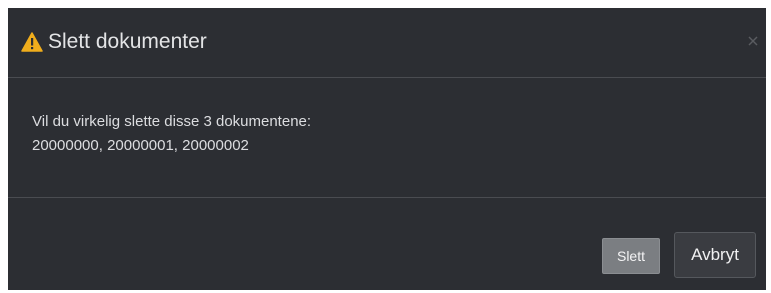 The image size is (771, 293). What do you see at coordinates (631, 256) in the screenshot?
I see `delete-button: Slett` at bounding box center [631, 256].